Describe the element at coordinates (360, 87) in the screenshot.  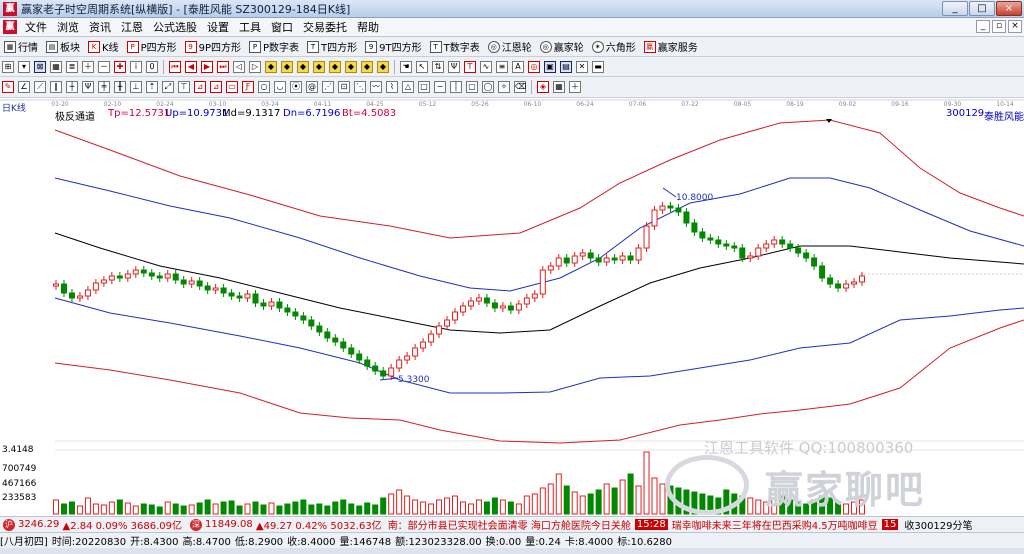
I see `speed-icon: ⋱` at that location.